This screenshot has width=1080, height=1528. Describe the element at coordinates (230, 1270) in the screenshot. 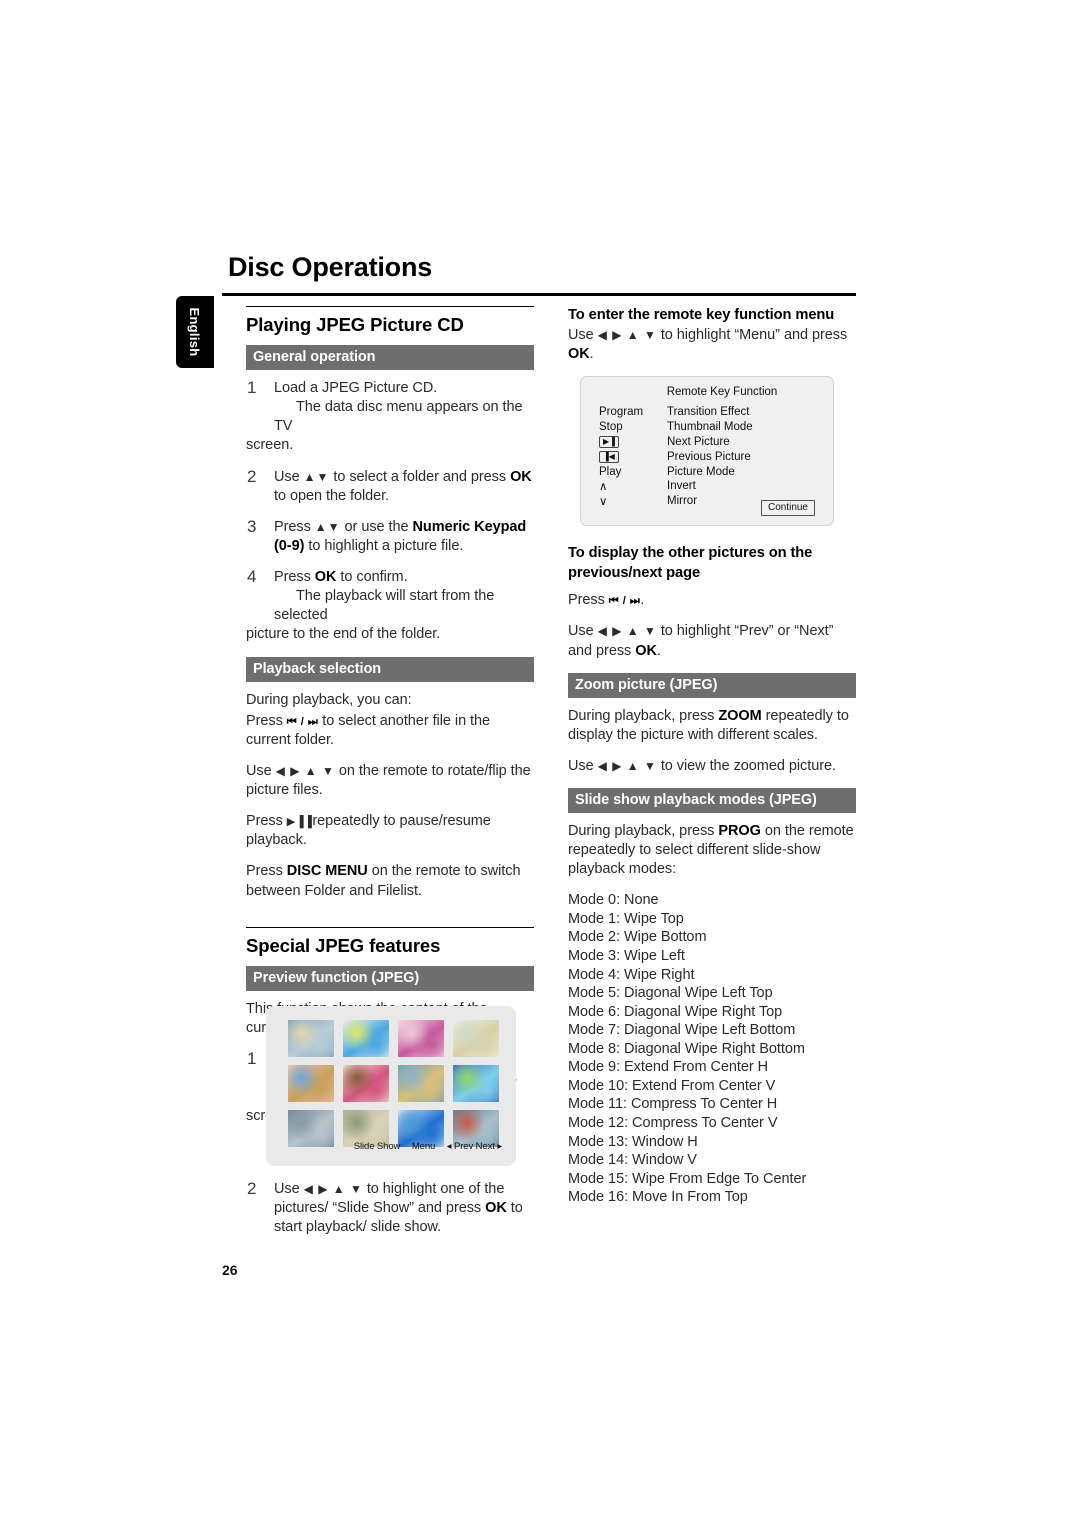

I see `page-number: 26` at that location.